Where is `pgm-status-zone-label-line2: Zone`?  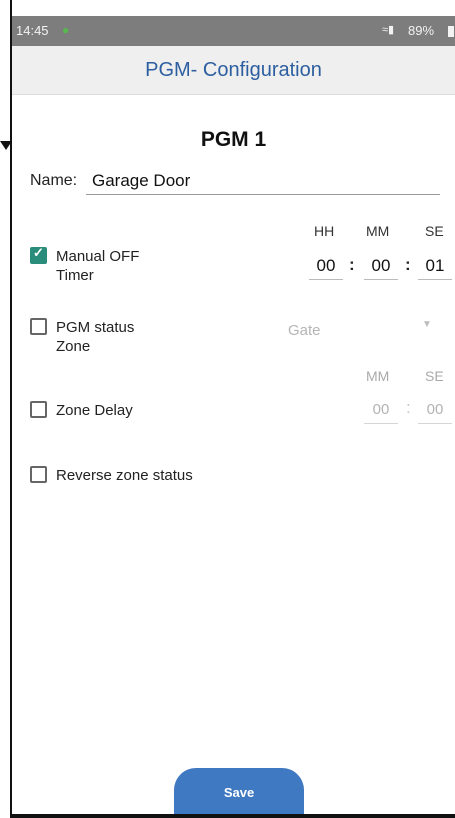
pgm-status-zone-label-line2: Zone is located at coordinates (73, 346).